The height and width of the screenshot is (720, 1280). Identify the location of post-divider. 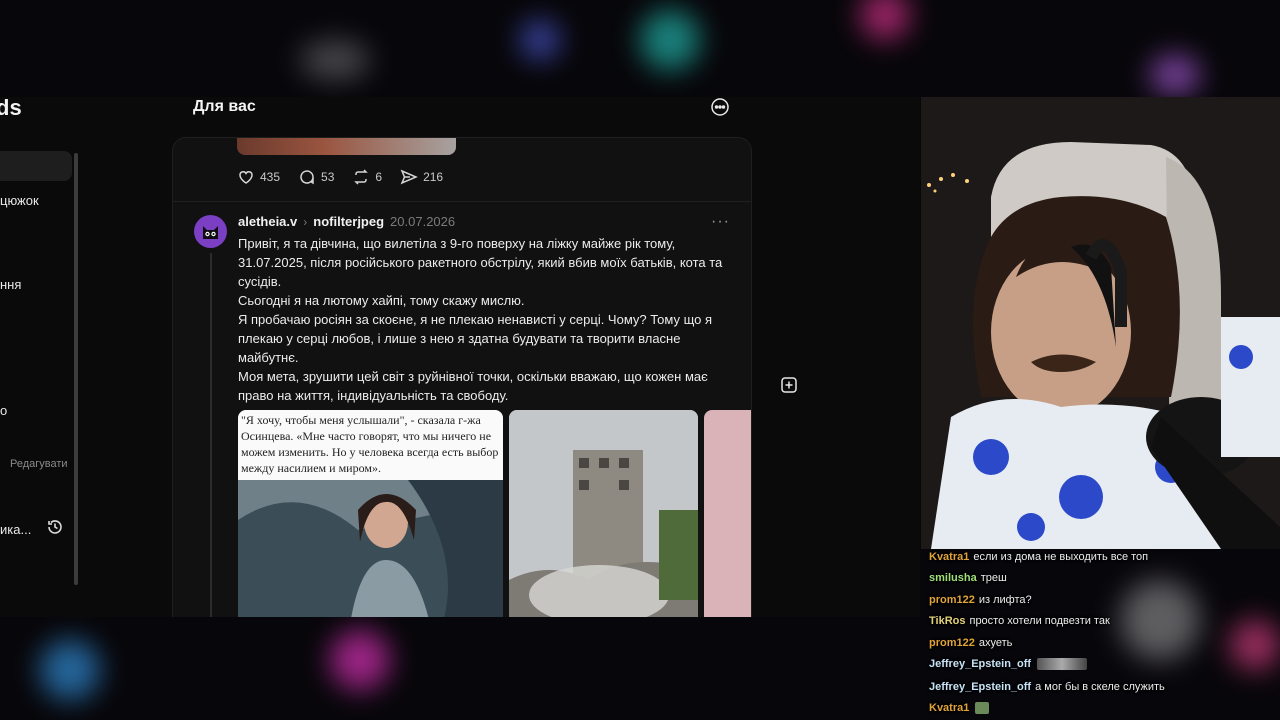
(462, 201).